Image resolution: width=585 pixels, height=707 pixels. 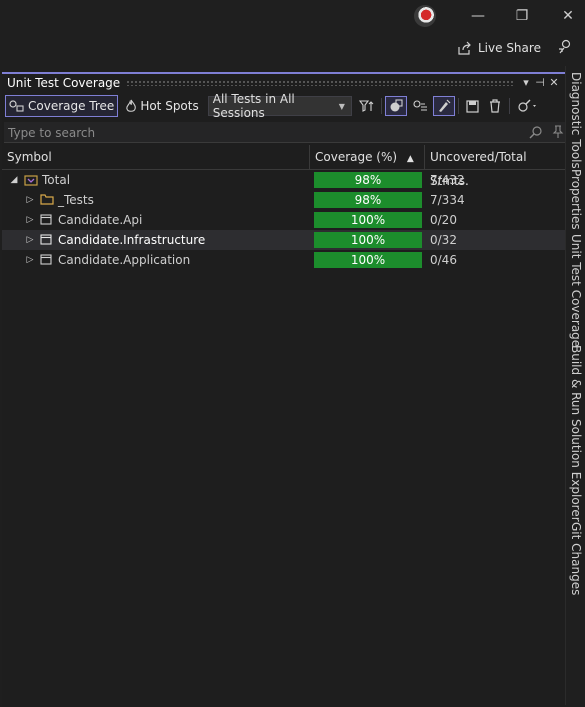 What do you see at coordinates (575, 120) in the screenshot?
I see `tab-diagnostic-tools: Diagnostic Tools` at bounding box center [575, 120].